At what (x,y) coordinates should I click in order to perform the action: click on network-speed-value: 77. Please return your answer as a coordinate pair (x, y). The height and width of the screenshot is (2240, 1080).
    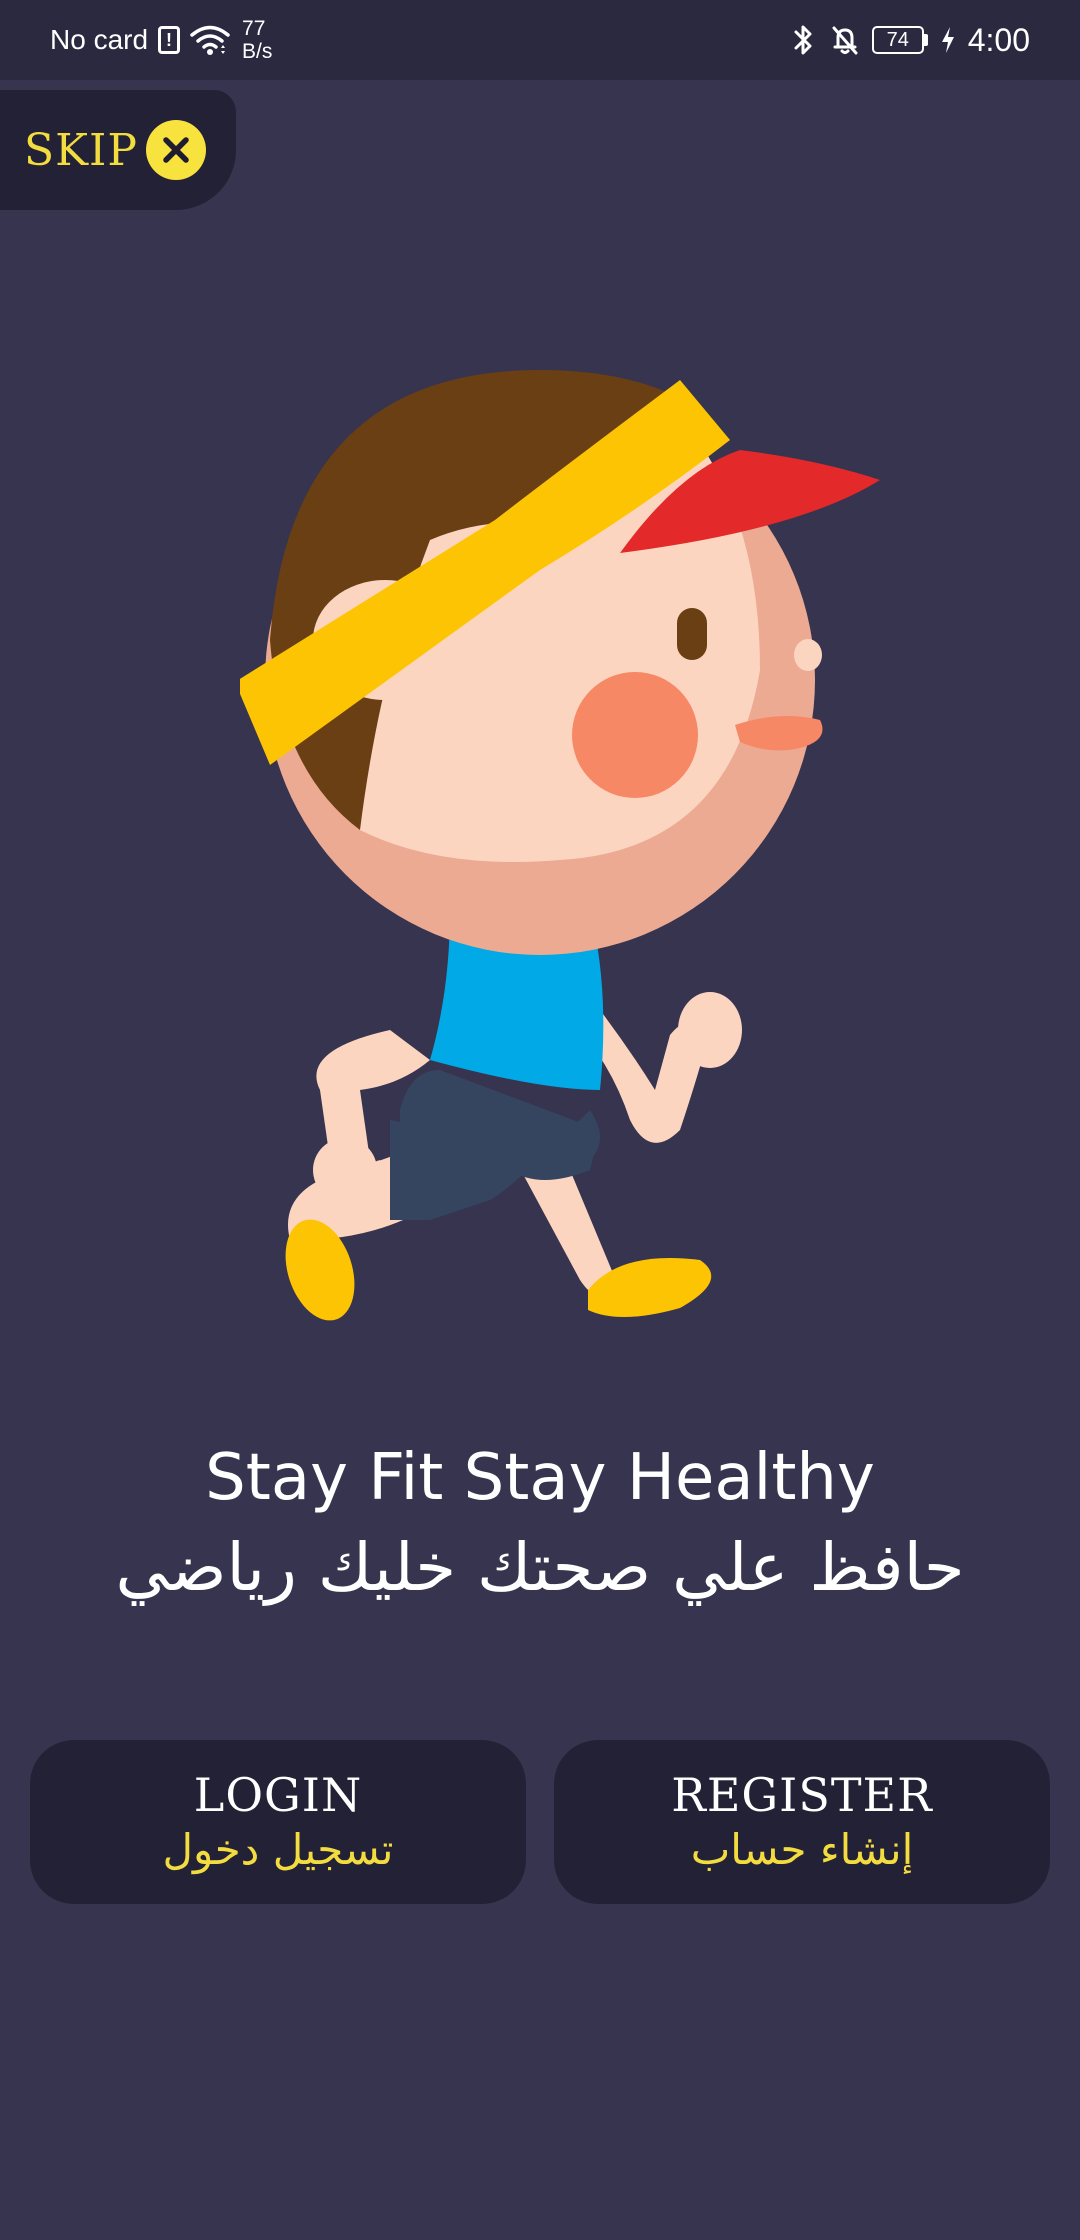
    Looking at the image, I should click on (254, 28).